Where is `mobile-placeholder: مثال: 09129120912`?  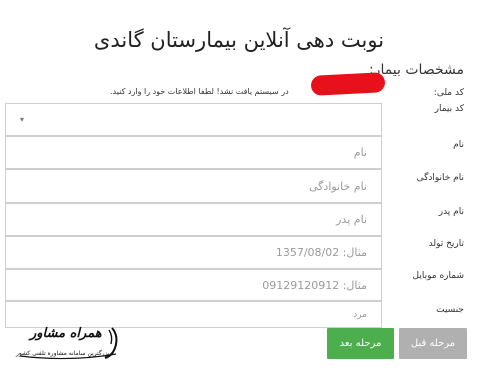 mobile-placeholder: مثال: 09129120912 is located at coordinates (314, 285).